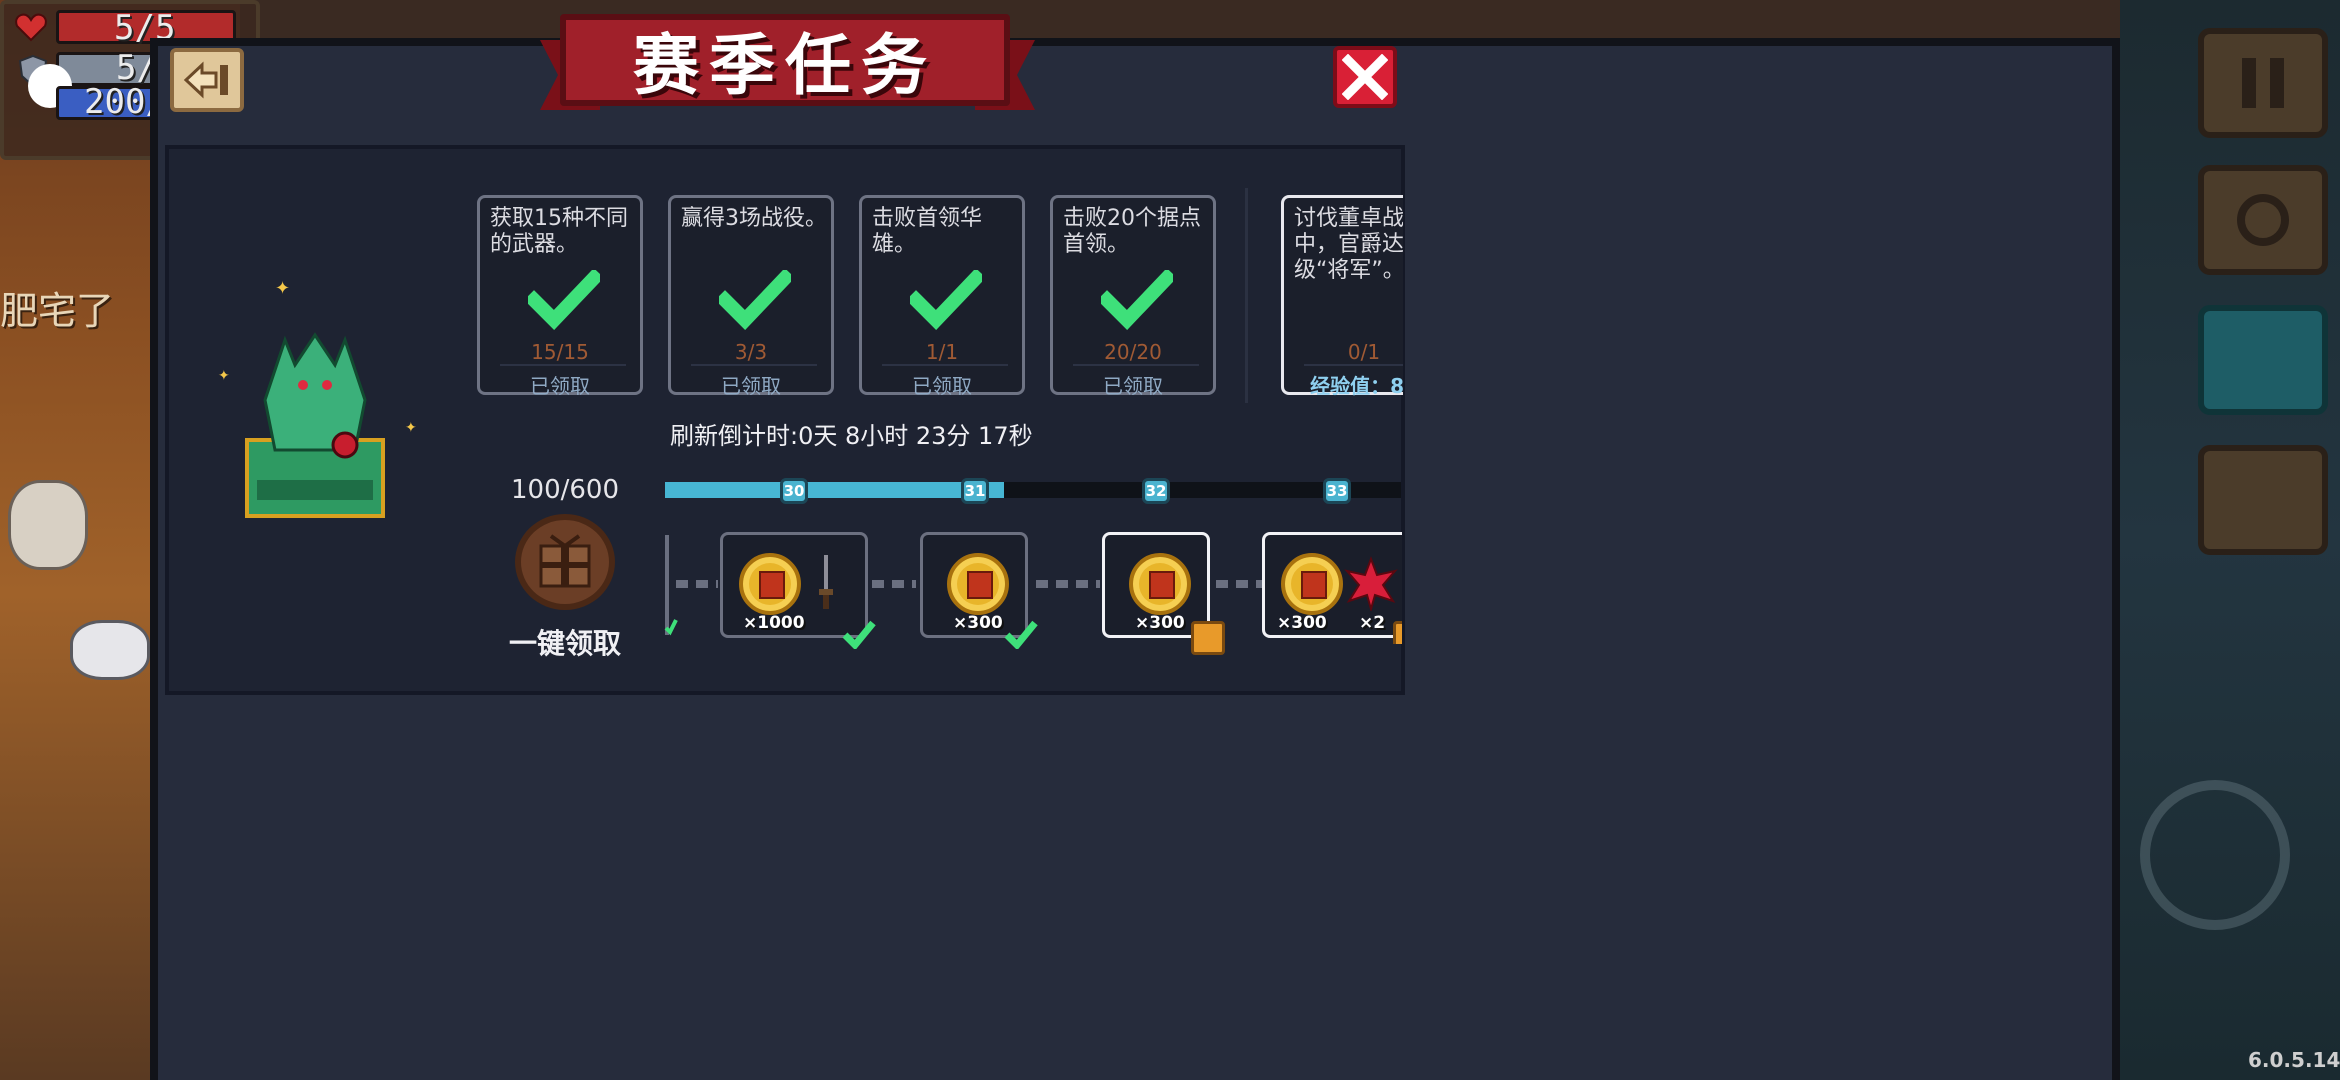 Image resolution: width=2340 pixels, height=1080 pixels. I want to click on back-arrow-icon, so click(205, 80).